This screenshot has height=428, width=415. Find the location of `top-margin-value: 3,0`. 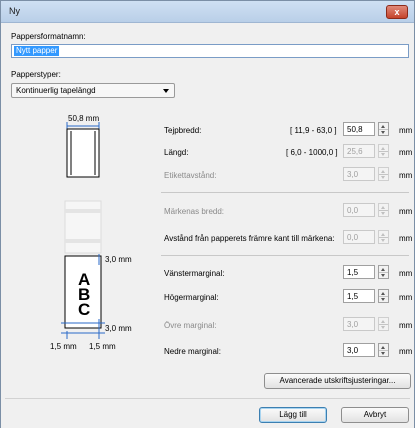

top-margin-value: 3,0 is located at coordinates (353, 324).